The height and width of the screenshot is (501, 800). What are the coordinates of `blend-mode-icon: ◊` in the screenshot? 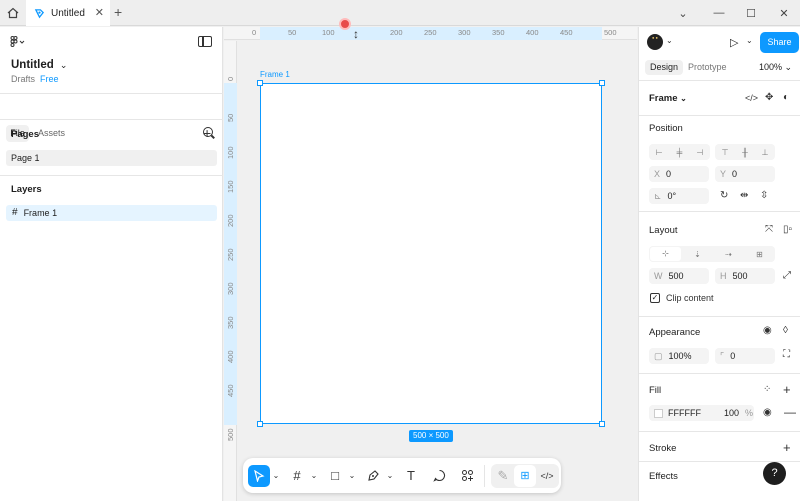 It's located at (785, 330).